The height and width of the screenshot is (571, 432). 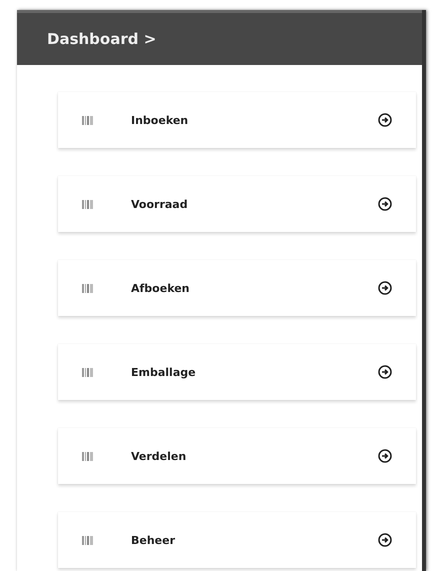 I want to click on menu-card: Inboeken, so click(x=237, y=120).